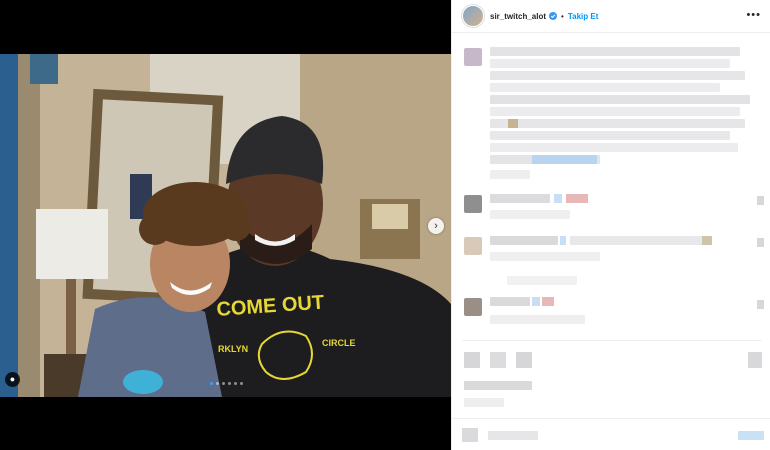 Image resolution: width=770 pixels, height=450 pixels. I want to click on shirt-text-3: CIRCLE, so click(339, 343).